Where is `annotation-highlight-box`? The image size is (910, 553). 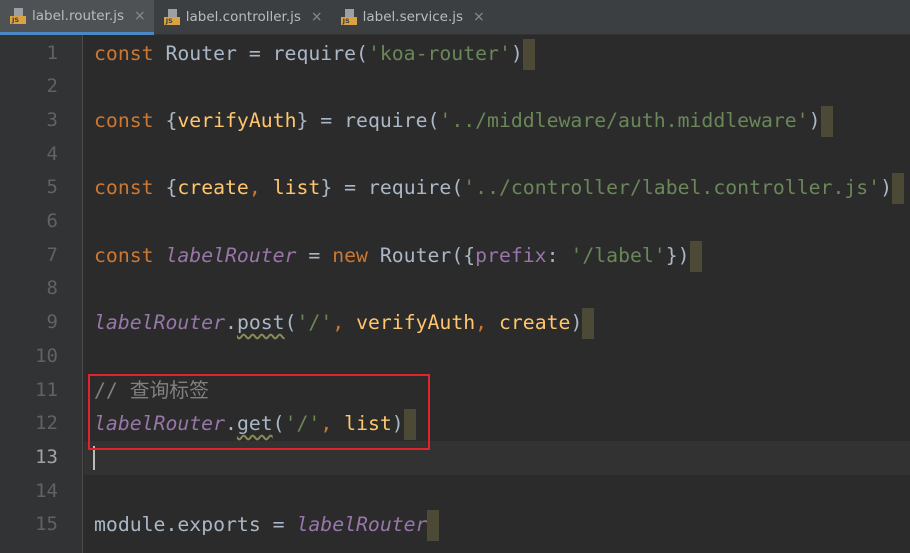
annotation-highlight-box is located at coordinates (259, 412).